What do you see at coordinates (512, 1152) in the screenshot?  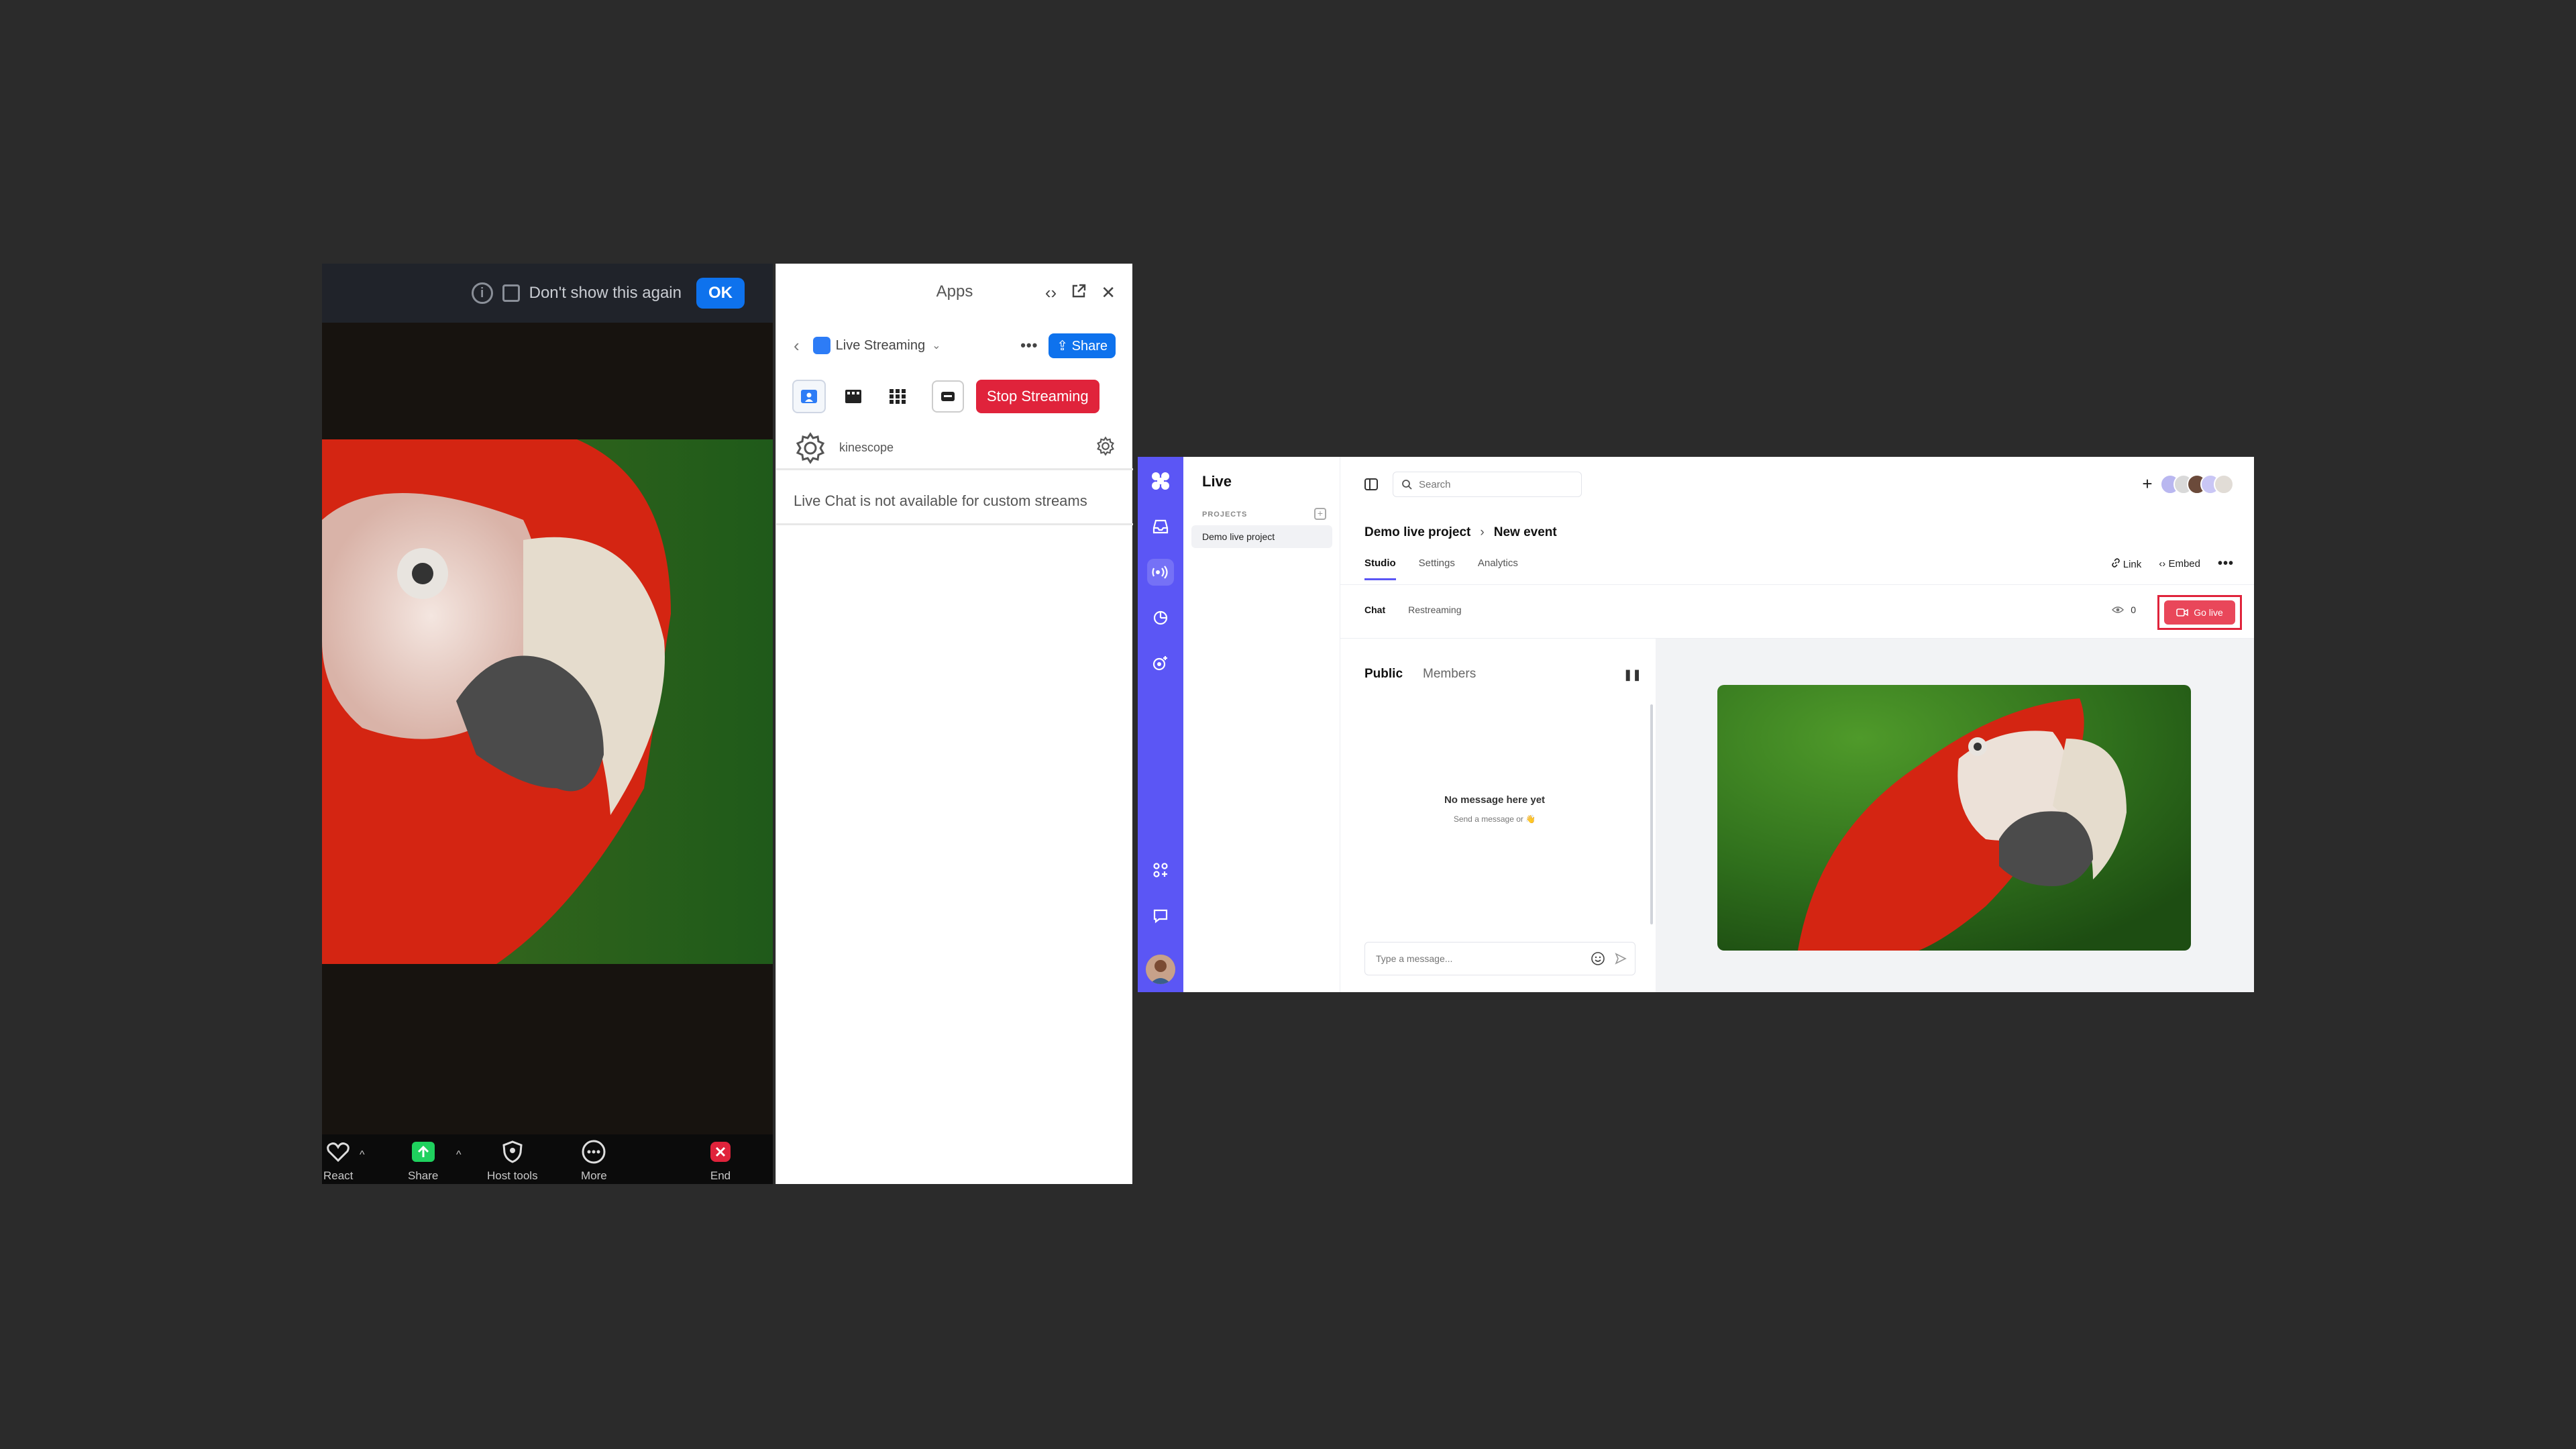 I see `shield-icon` at bounding box center [512, 1152].